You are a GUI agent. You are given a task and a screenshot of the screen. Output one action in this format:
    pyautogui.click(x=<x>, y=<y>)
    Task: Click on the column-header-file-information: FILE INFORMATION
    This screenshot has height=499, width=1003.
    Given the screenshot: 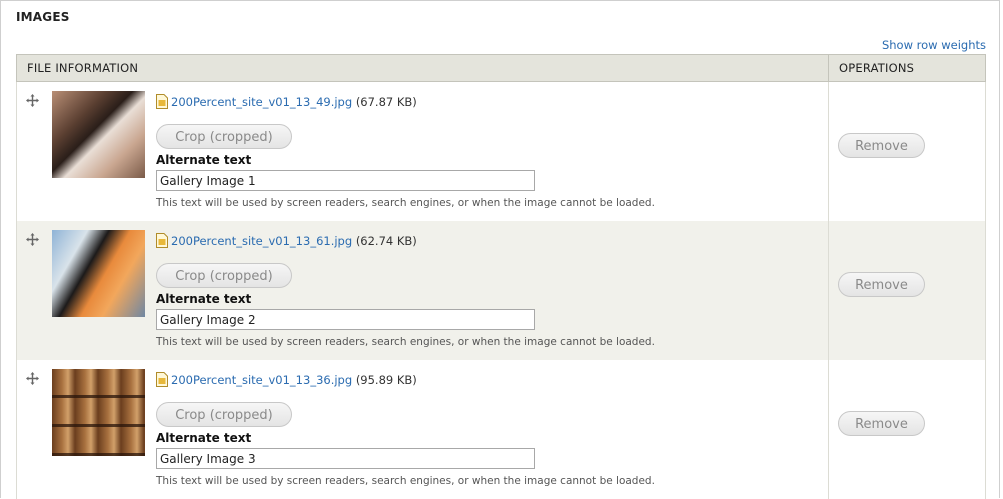 What is the action you would take?
    pyautogui.click(x=422, y=68)
    